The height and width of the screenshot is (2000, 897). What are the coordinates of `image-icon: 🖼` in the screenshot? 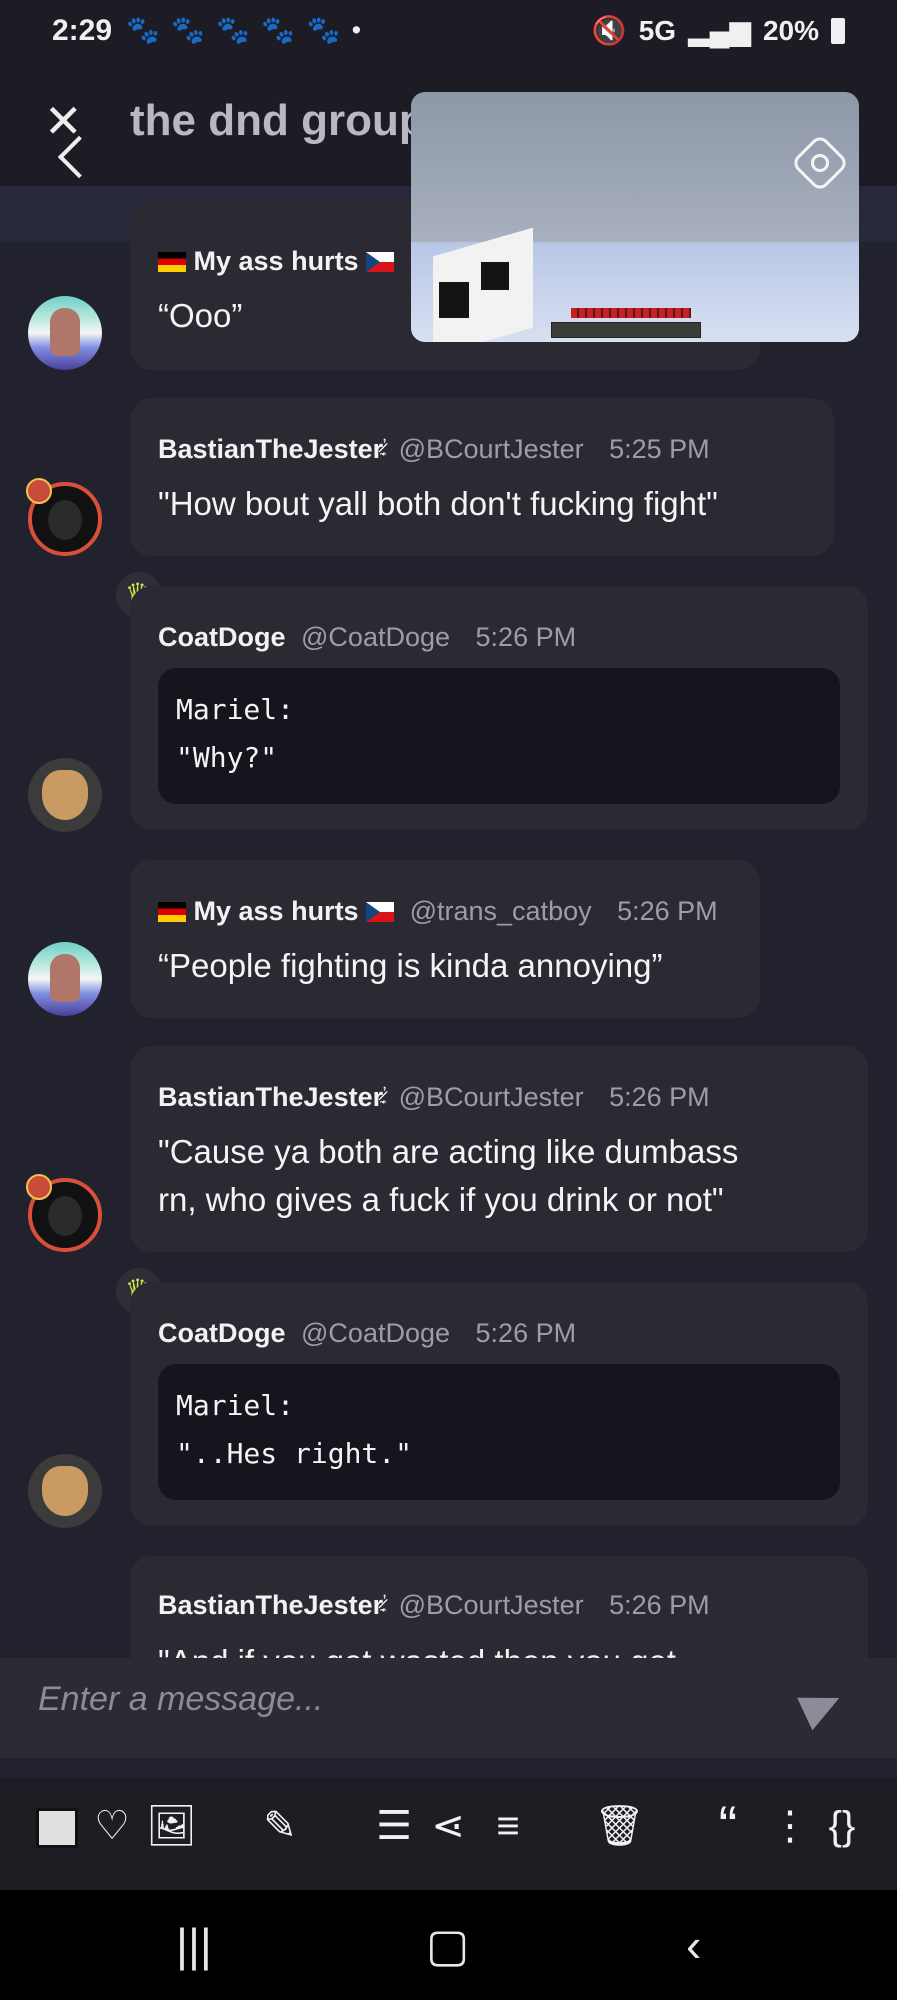 It's located at (171, 1826).